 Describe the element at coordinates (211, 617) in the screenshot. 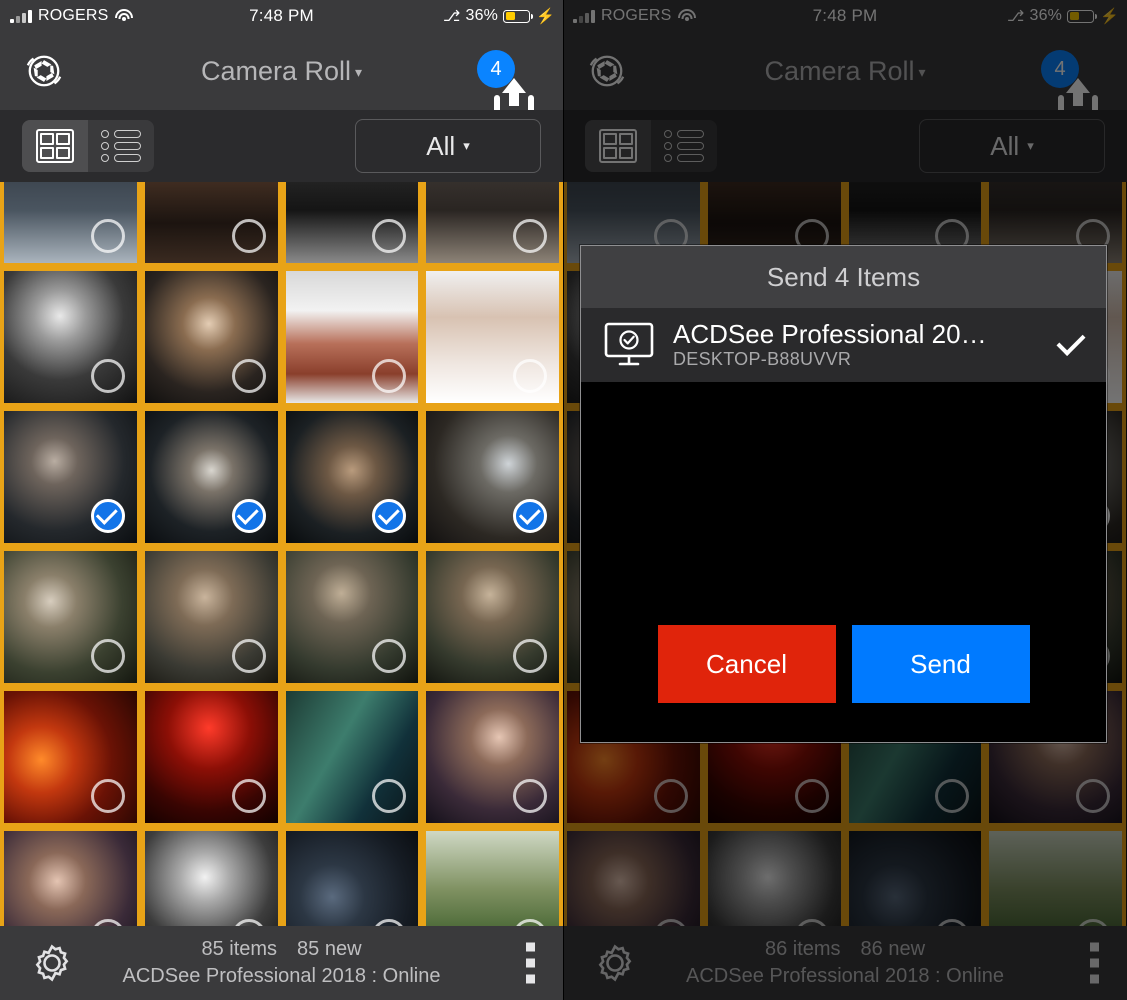

I see `thumb-woman-scarf-closeup-a` at that location.